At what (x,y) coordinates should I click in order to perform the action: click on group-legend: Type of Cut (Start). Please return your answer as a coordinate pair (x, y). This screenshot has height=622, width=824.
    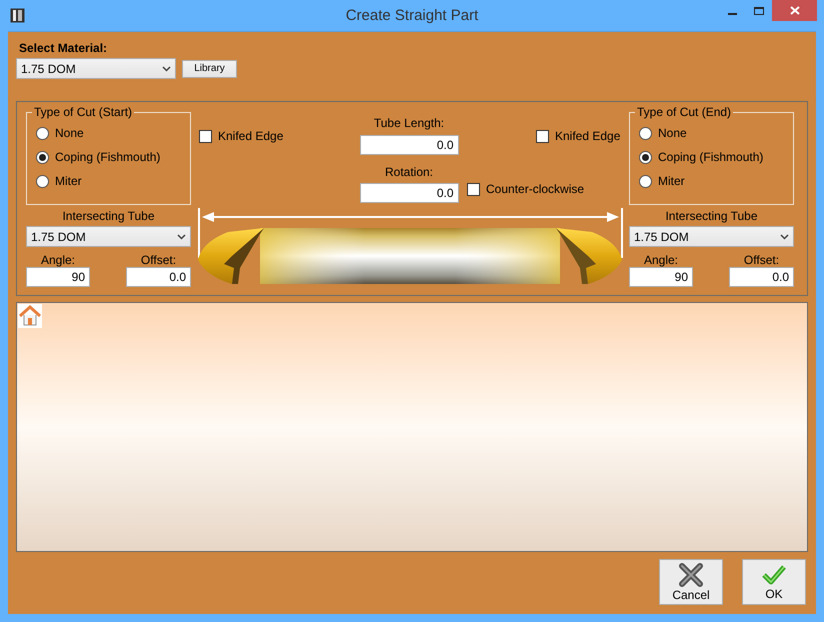
    Looking at the image, I should click on (83, 112).